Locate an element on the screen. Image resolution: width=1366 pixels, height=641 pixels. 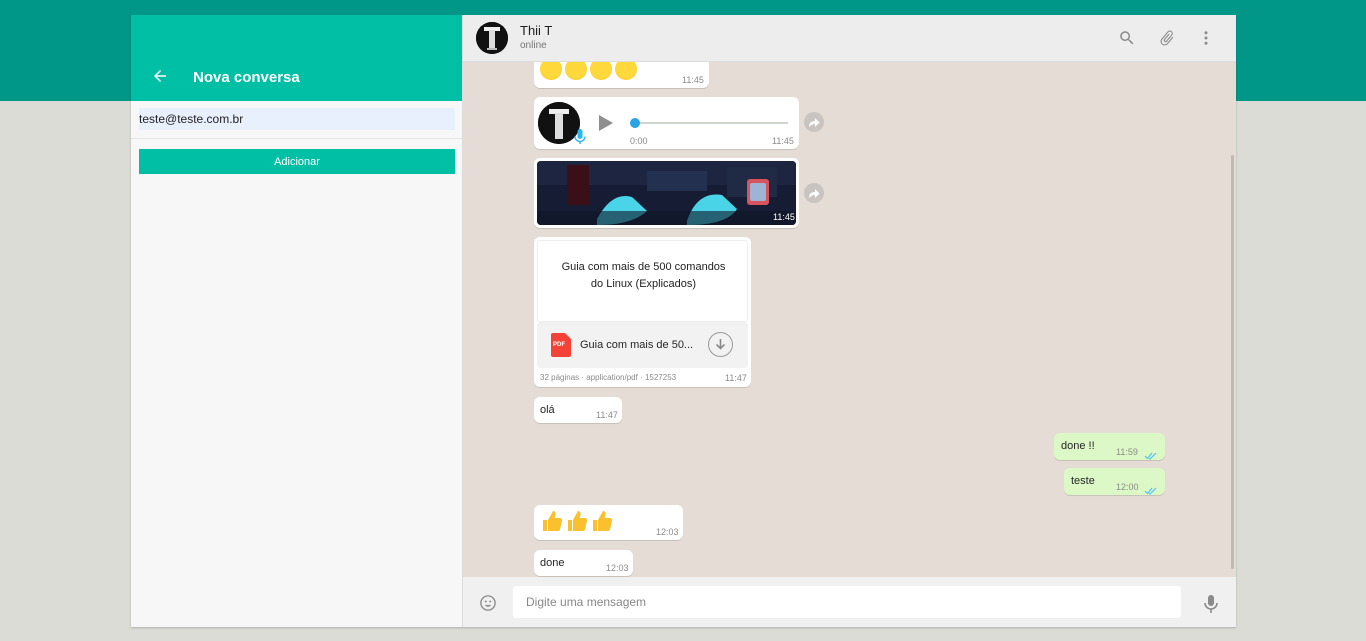
back-arrow-icon is located at coordinates (160, 76).